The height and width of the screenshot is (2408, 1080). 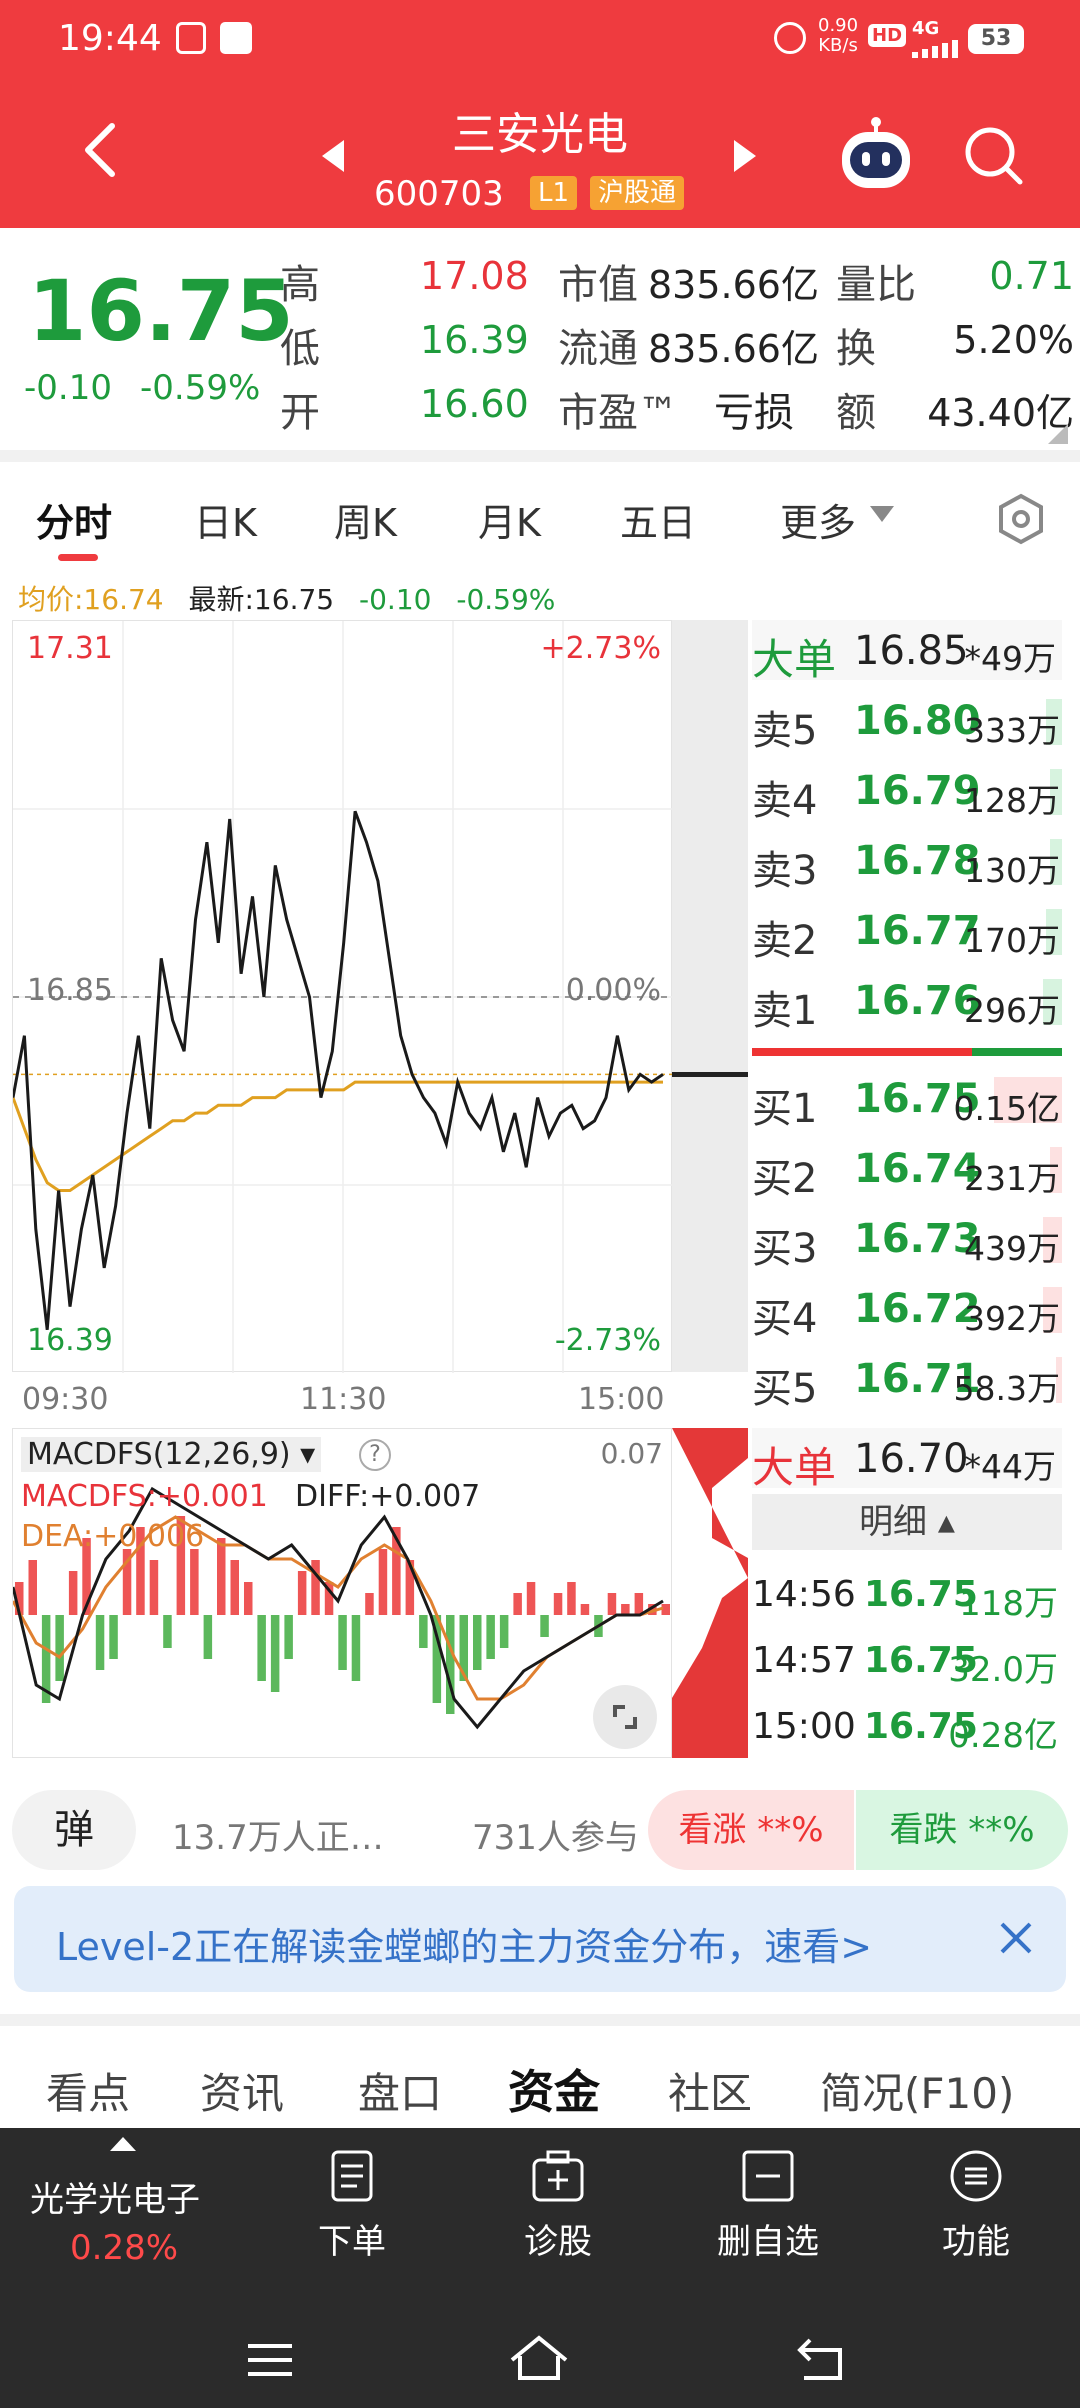 I want to click on tab-more: 更多, so click(x=818, y=519).